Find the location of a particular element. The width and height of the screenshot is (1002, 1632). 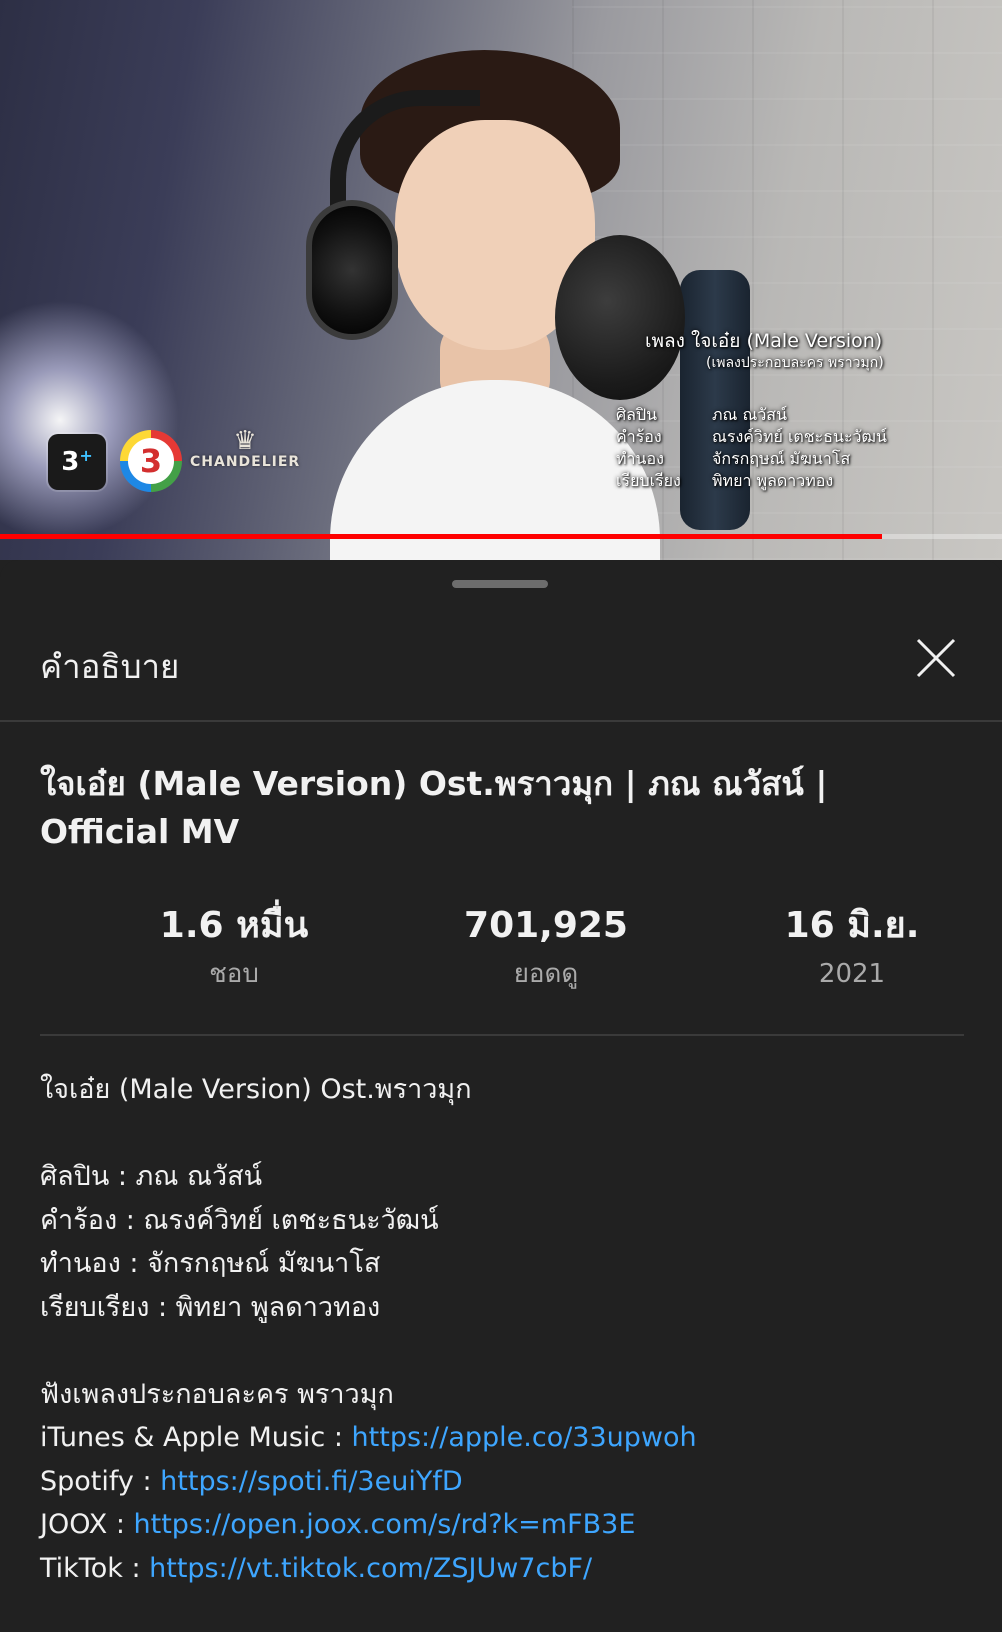

progress-bar-fill is located at coordinates (441, 536).